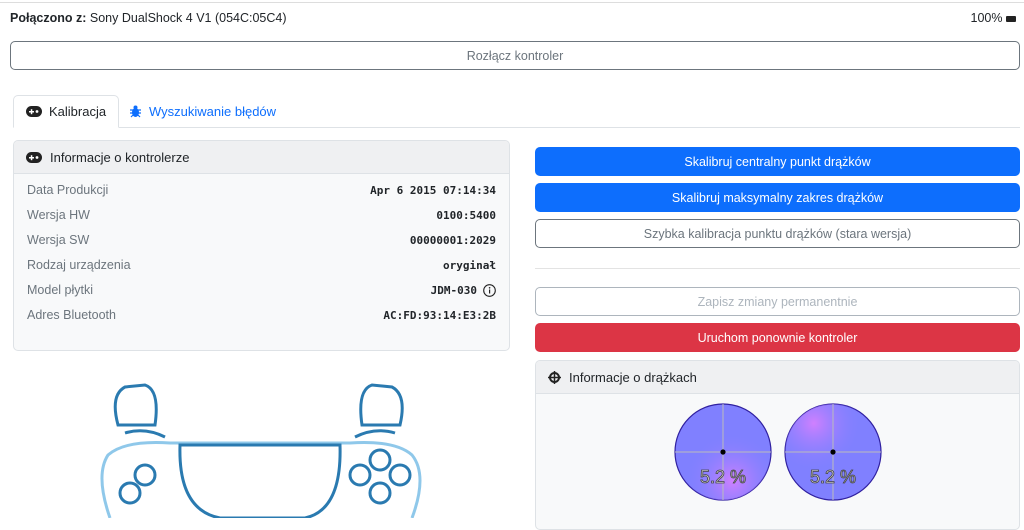 The width and height of the screenshot is (1024, 530). What do you see at coordinates (261, 315) in the screenshot?
I see `info-row: Adres Bluetooth AC:FD:93:14:E3:2B` at bounding box center [261, 315].